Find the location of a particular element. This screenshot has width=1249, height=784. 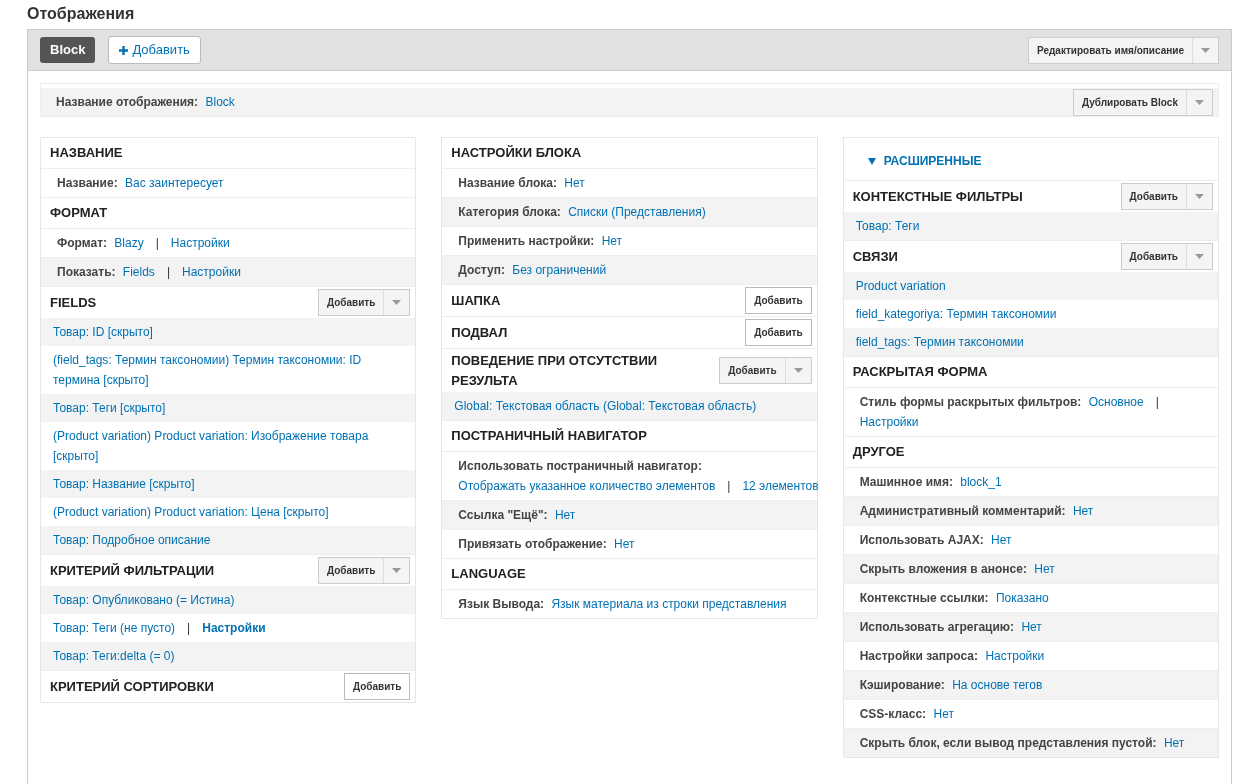

setting-label: CSS-класс: is located at coordinates (893, 714).